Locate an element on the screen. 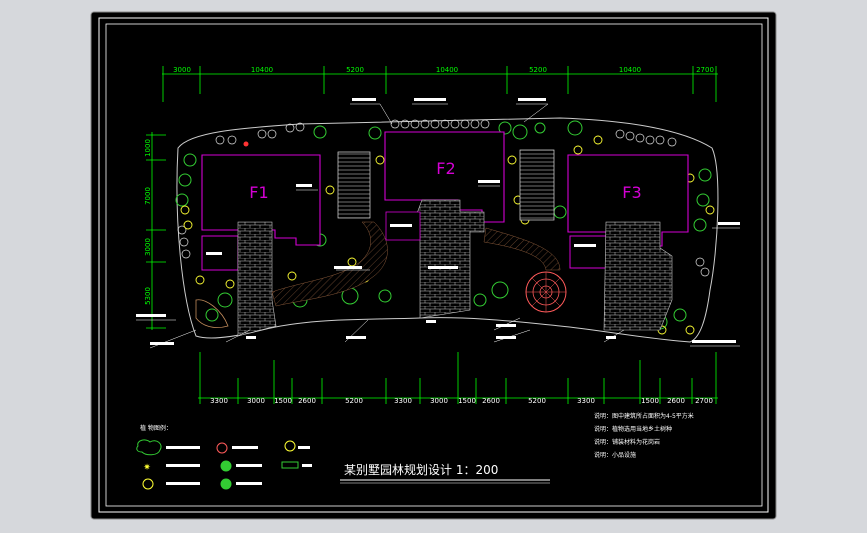 The image size is (867, 533). flower-icon: ✷ is located at coordinates (147, 468).